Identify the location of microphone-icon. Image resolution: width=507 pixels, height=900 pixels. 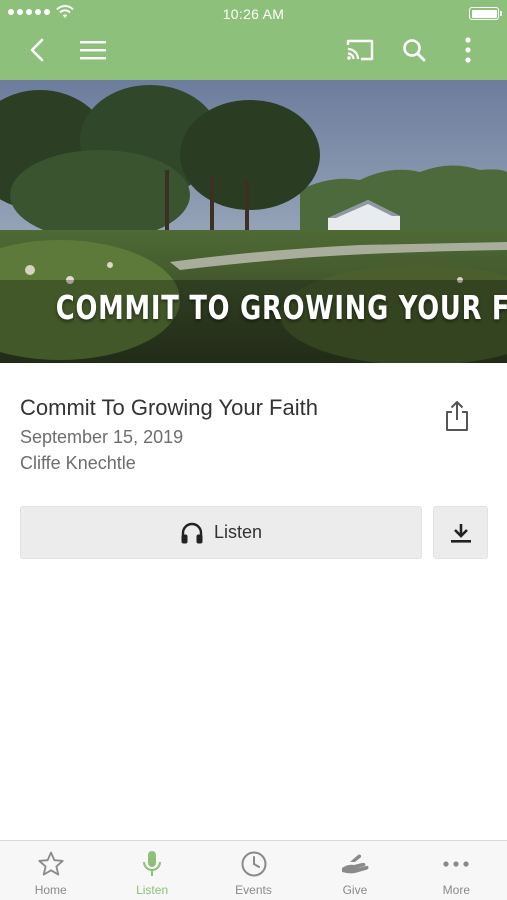
(152, 863).